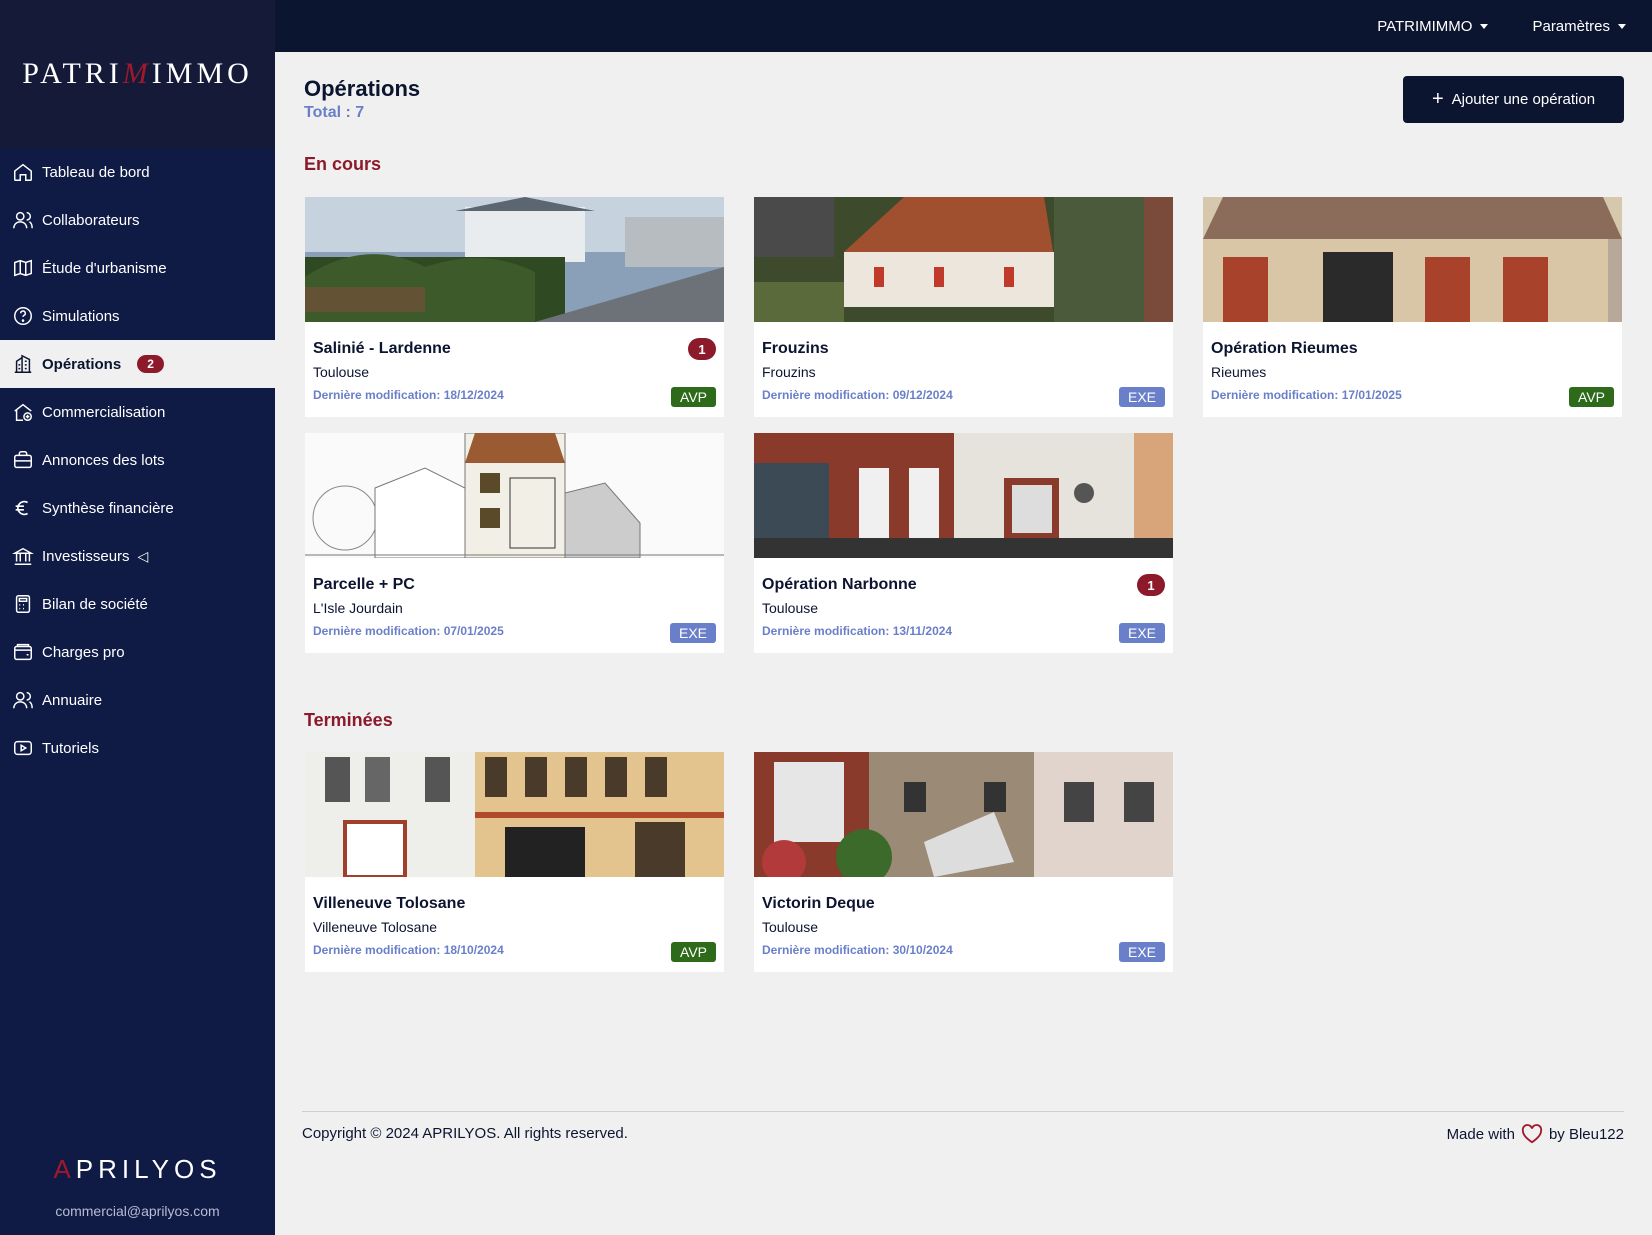 Image resolution: width=1652 pixels, height=1235 pixels. What do you see at coordinates (23, 268) in the screenshot?
I see `map-icon` at bounding box center [23, 268].